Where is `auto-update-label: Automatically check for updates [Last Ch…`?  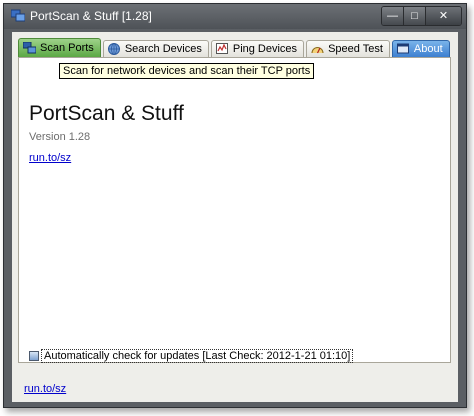
auto-update-label: Automatically check for updates [Last Ch… is located at coordinates (197, 356).